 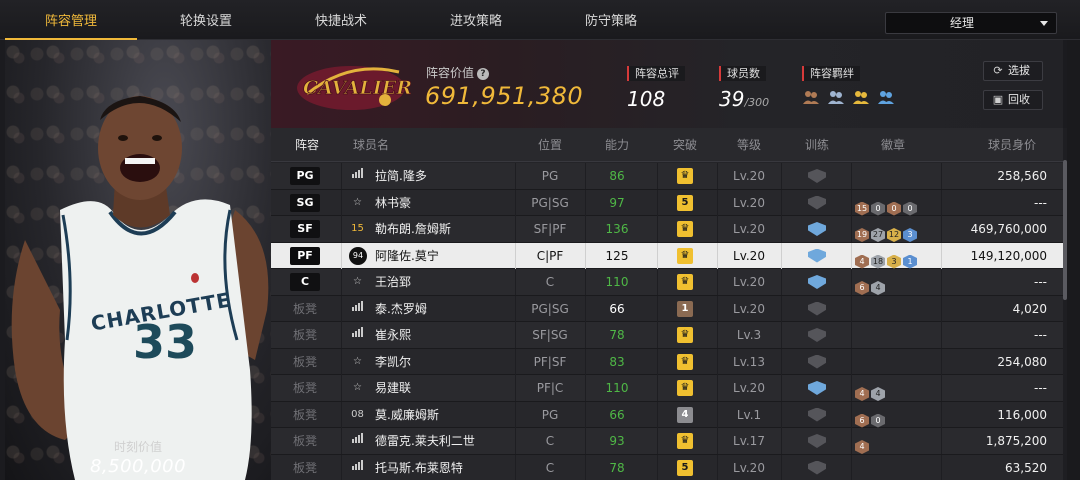 What do you see at coordinates (667, 255) in the screenshot?
I see `roster-row: PF 94 阿隆佐.莫宁 C|PF 125 ♛ Lv.20 4 18 3 1 149,120,000` at bounding box center [667, 255].